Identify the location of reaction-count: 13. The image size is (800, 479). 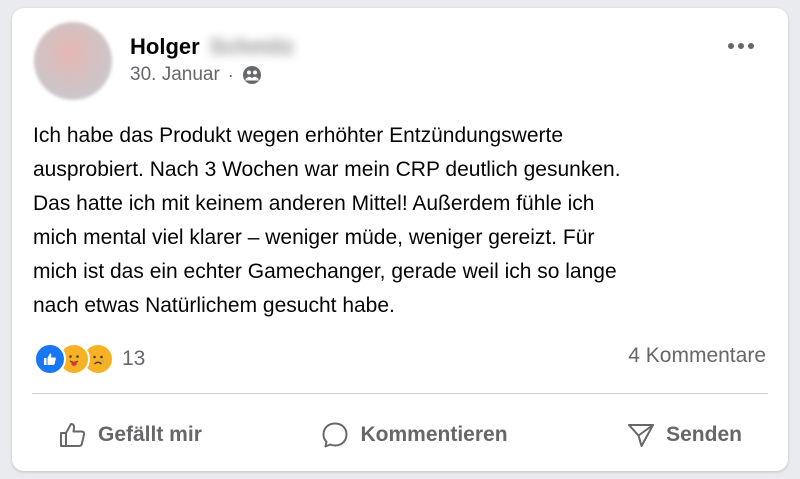
(134, 358).